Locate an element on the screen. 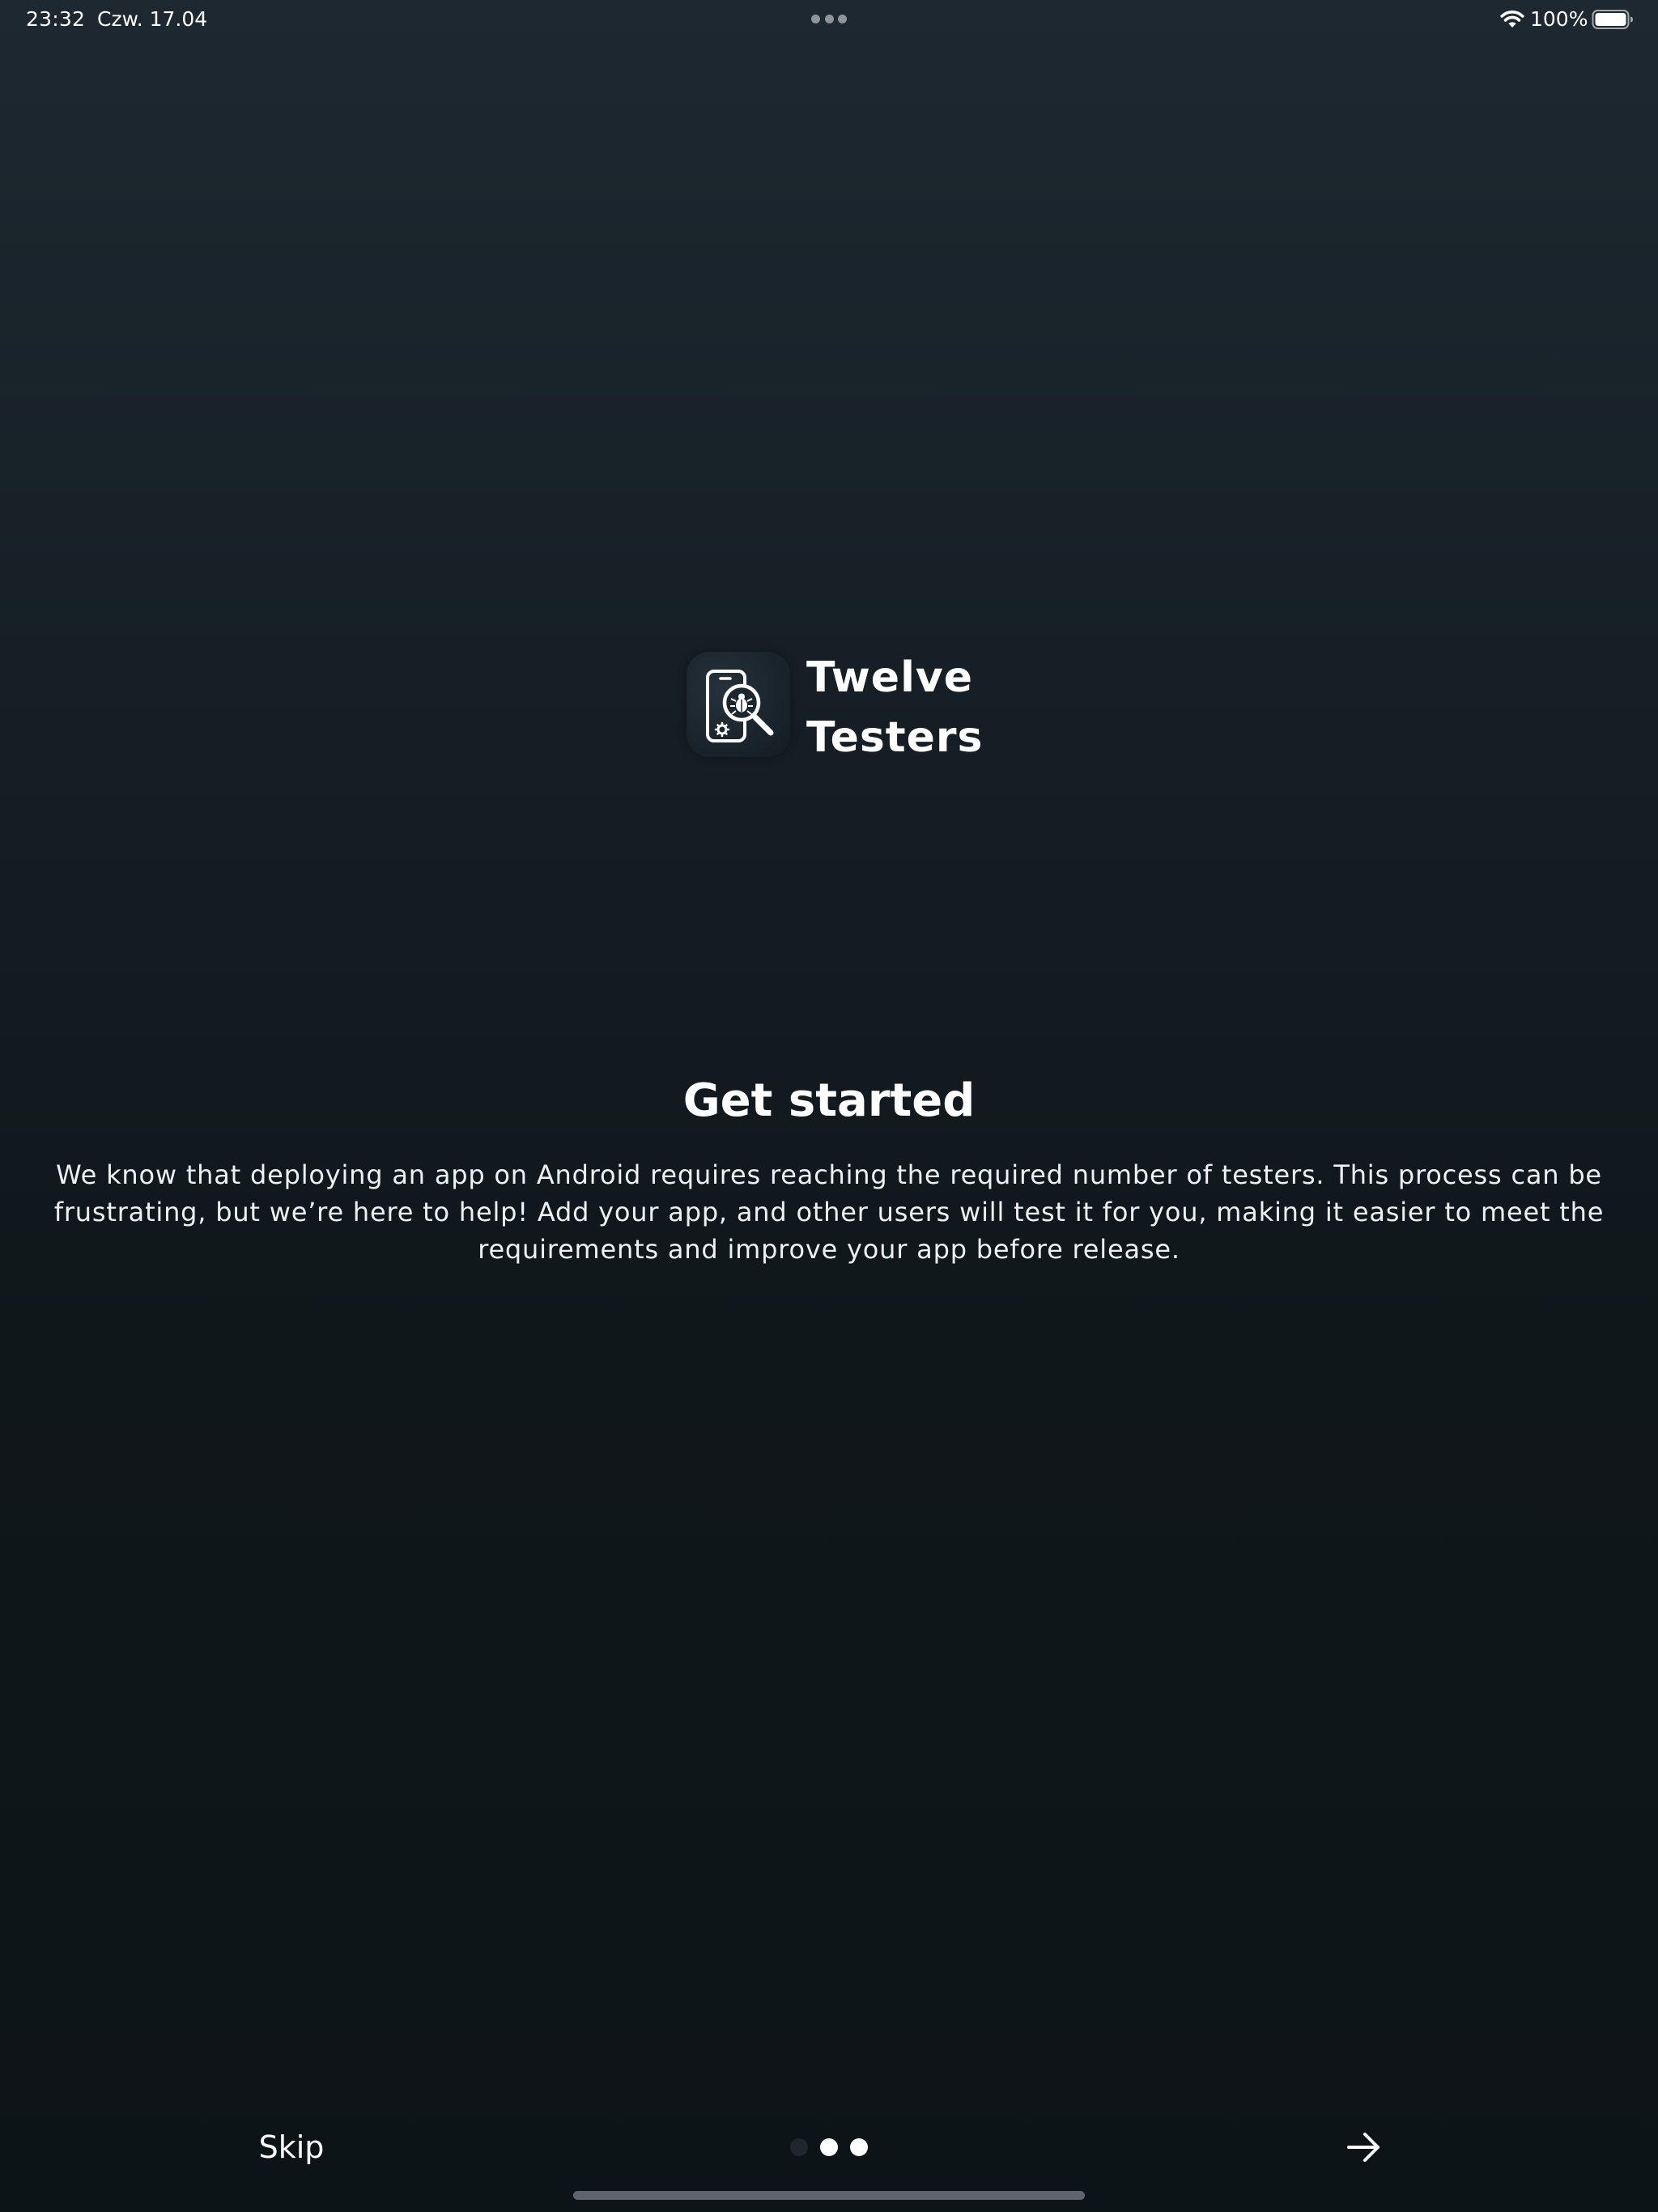 The height and width of the screenshot is (2212, 1658). wifi-icon is located at coordinates (1512, 19).